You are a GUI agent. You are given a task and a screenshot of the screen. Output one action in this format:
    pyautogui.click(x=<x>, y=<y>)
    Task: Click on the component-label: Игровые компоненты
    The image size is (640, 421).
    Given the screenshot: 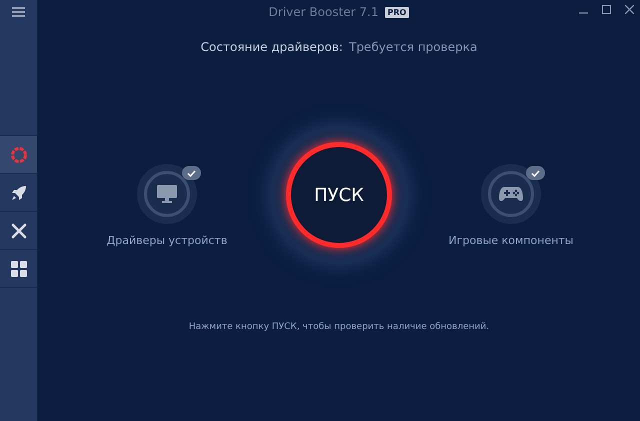 What is the action you would take?
    pyautogui.click(x=511, y=241)
    